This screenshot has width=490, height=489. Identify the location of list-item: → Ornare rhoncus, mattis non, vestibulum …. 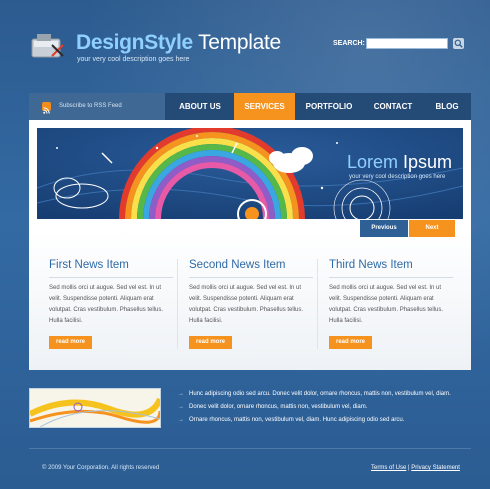
(323, 420).